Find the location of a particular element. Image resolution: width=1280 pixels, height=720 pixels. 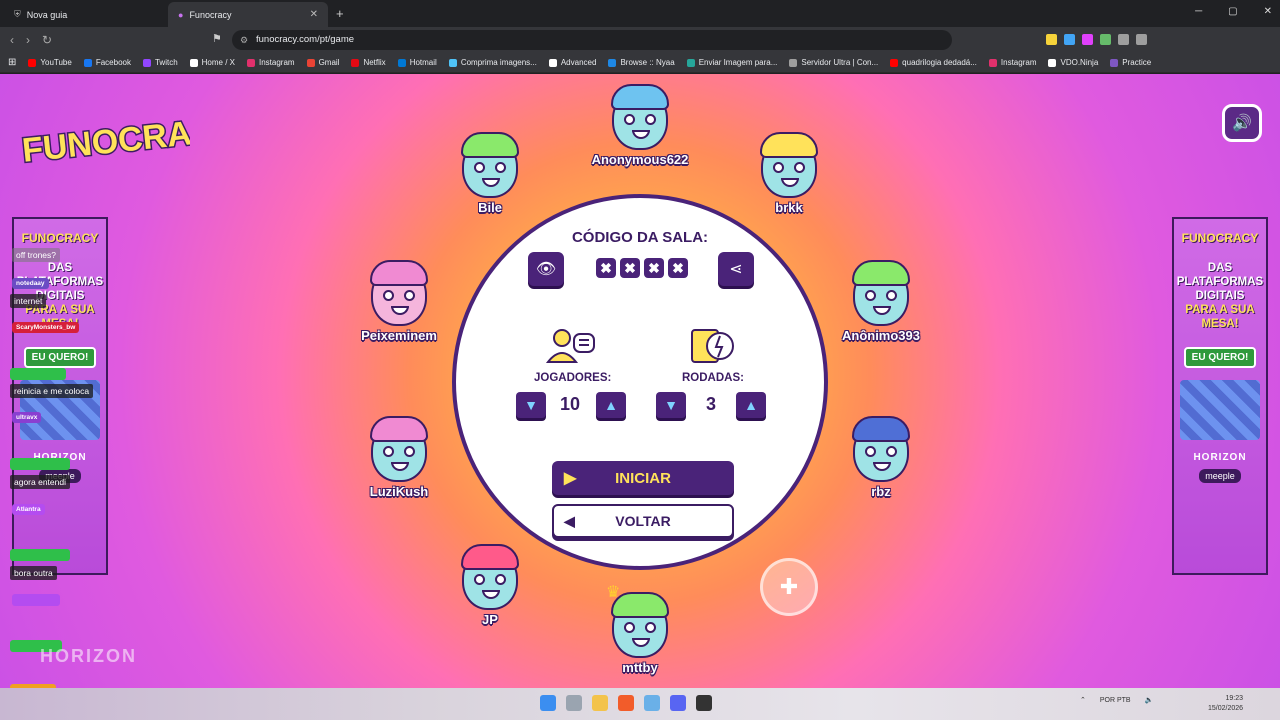

ad-brand: HORIZON is located at coordinates (1220, 457).